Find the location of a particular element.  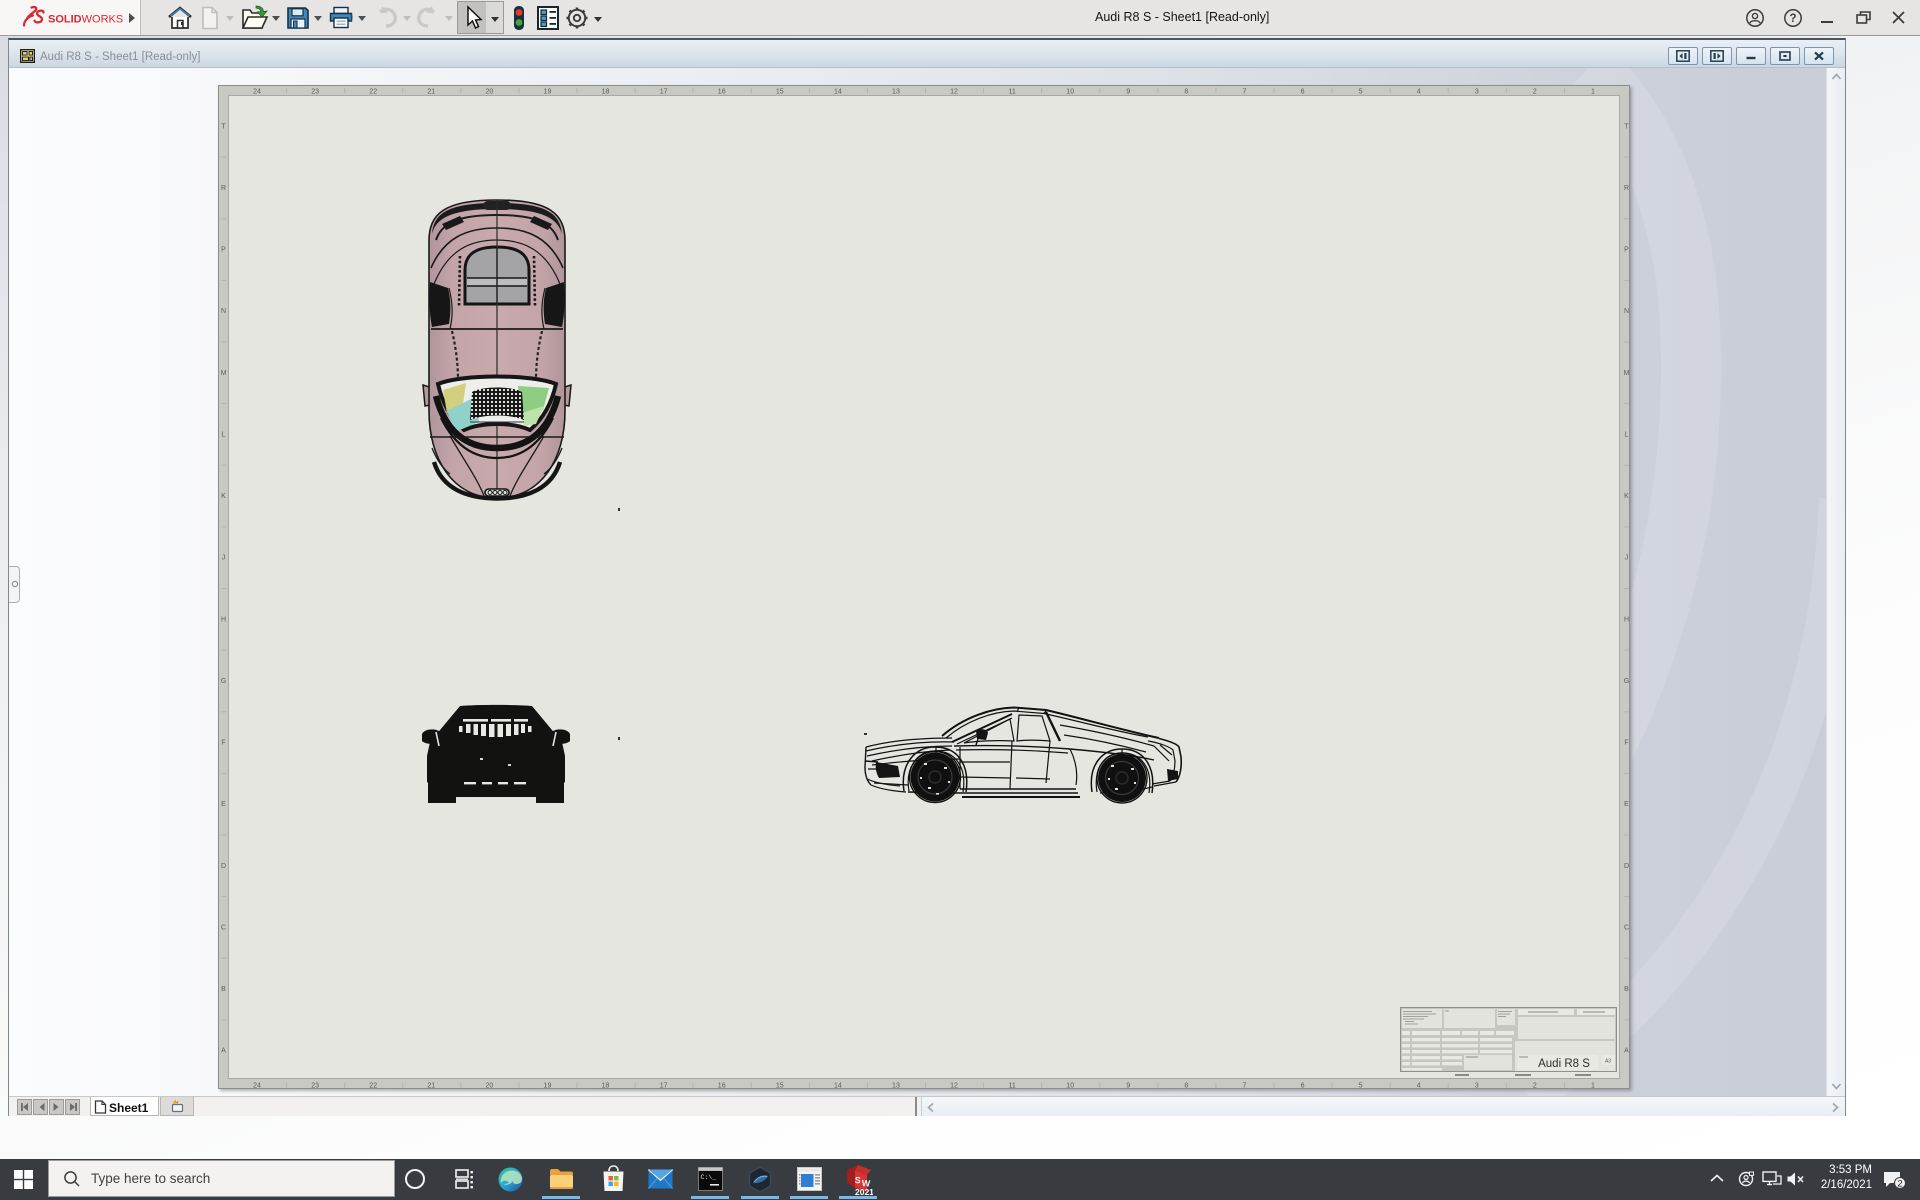

svg-text: C:\_ is located at coordinates (709, 1177).